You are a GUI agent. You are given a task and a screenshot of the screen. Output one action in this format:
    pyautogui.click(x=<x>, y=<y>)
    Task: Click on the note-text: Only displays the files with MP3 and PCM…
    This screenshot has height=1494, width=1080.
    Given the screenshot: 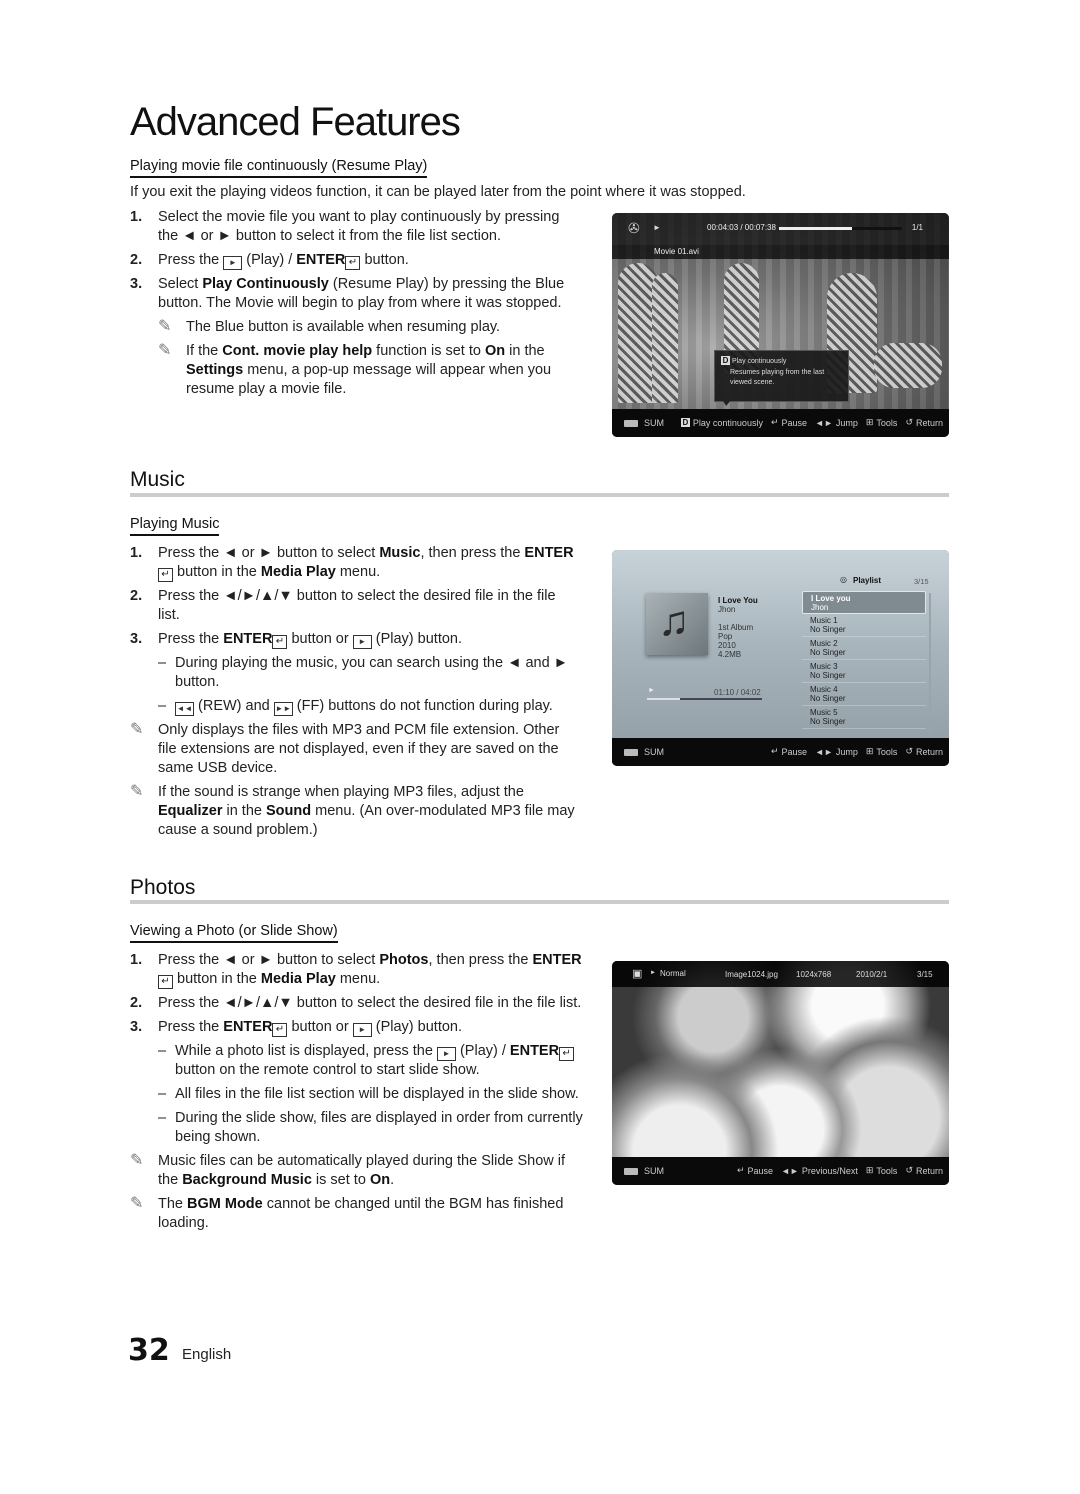 What is the action you would take?
    pyautogui.click(x=359, y=749)
    